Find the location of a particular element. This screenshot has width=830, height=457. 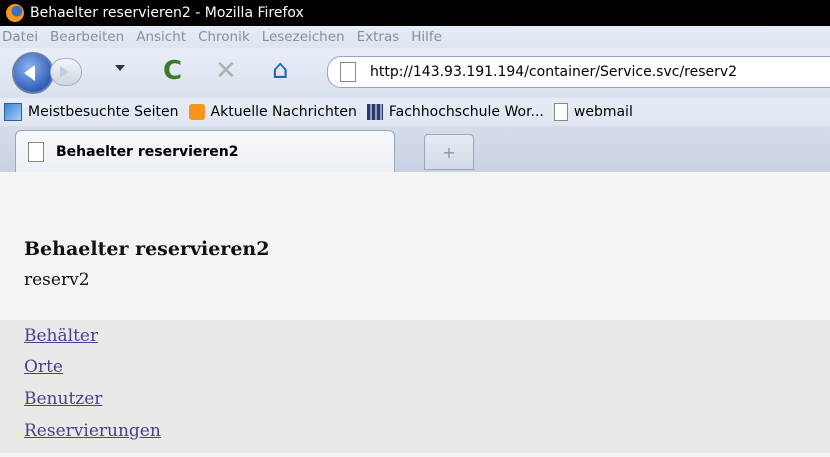

window-title: Behaelter reservieren2 - Mozilla Firefox is located at coordinates (167, 13).